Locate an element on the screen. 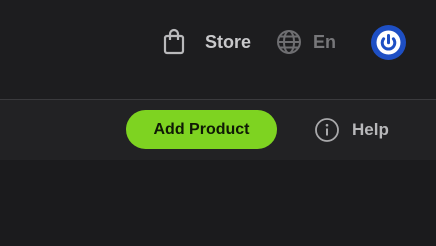 This screenshot has width=436, height=246. shopping-bag-icon is located at coordinates (174, 42).